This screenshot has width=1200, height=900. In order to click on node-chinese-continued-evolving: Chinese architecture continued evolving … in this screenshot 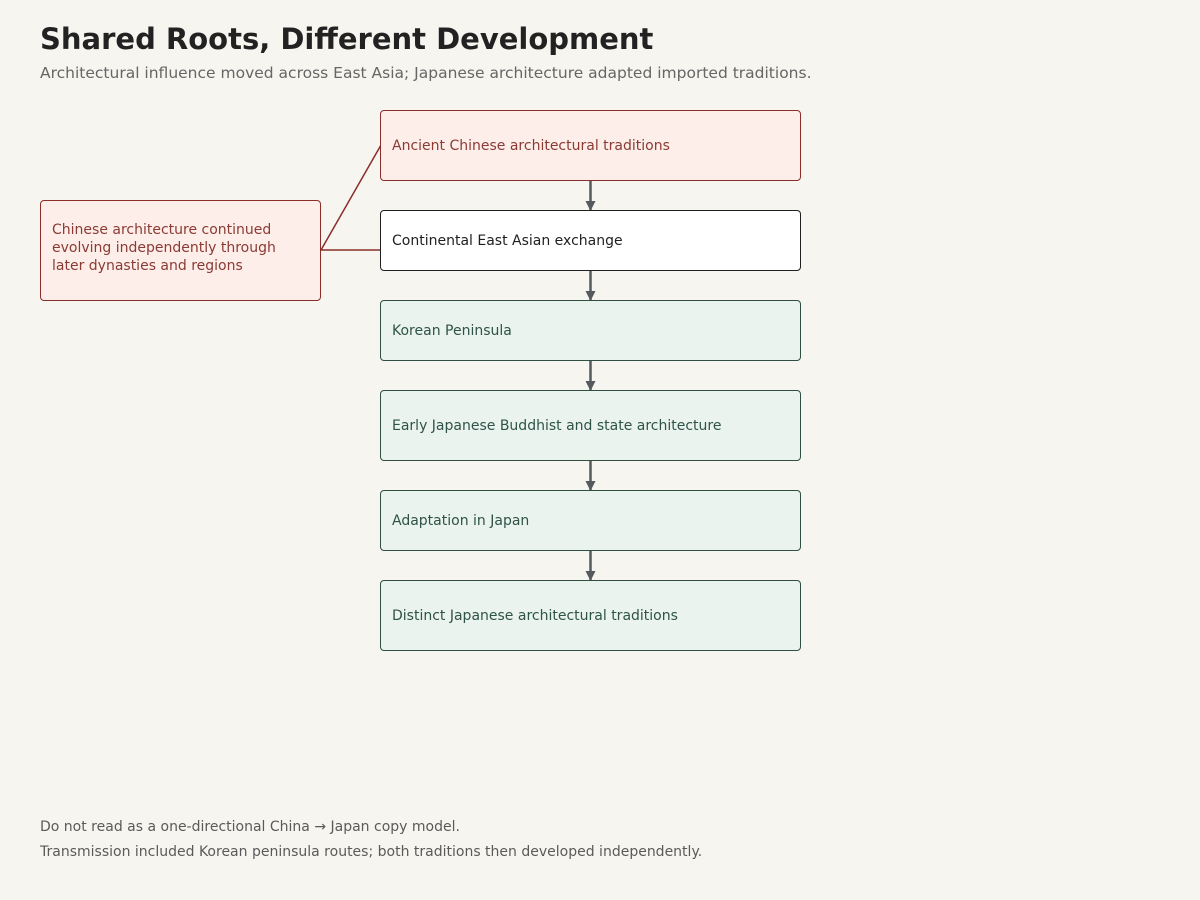, I will do `click(180, 250)`.